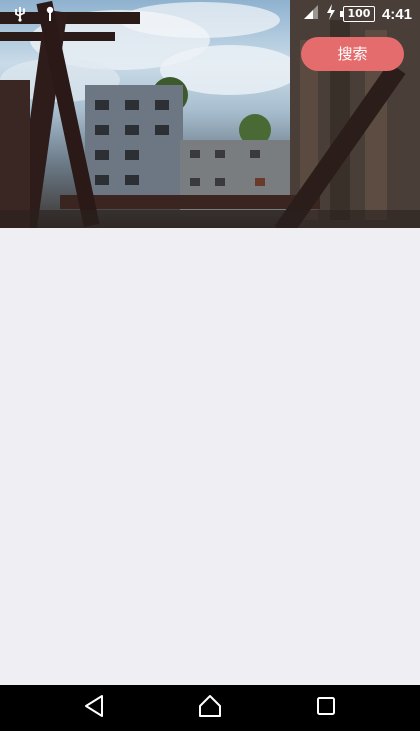 Image resolution: width=420 pixels, height=731 pixels. I want to click on battery-icon: 100, so click(357, 14).